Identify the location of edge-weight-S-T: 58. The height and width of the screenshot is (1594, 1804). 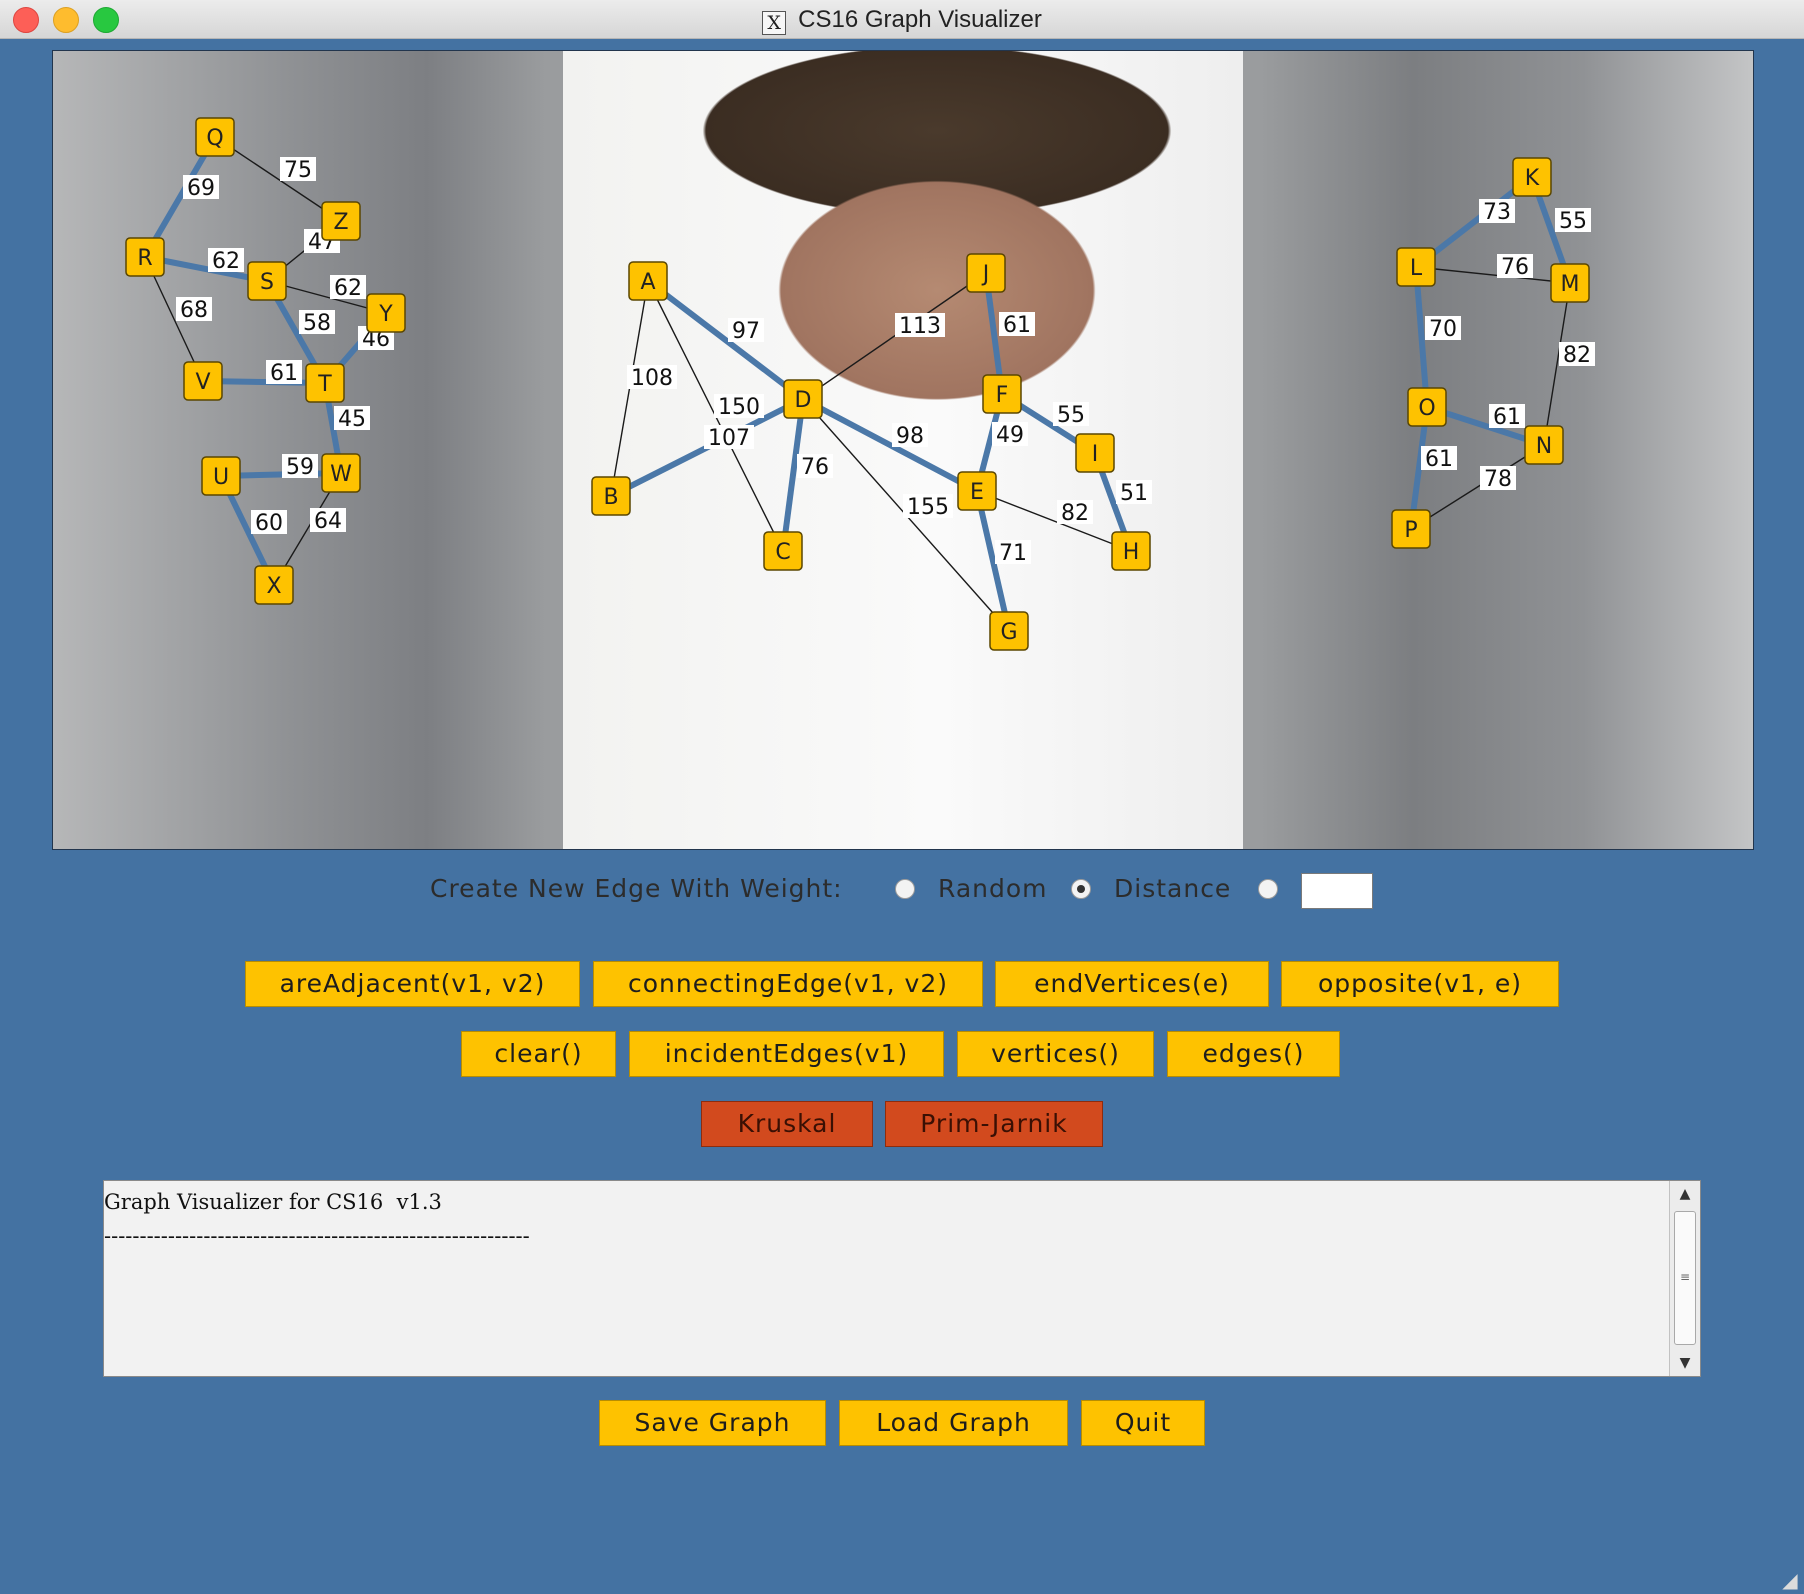
(317, 323).